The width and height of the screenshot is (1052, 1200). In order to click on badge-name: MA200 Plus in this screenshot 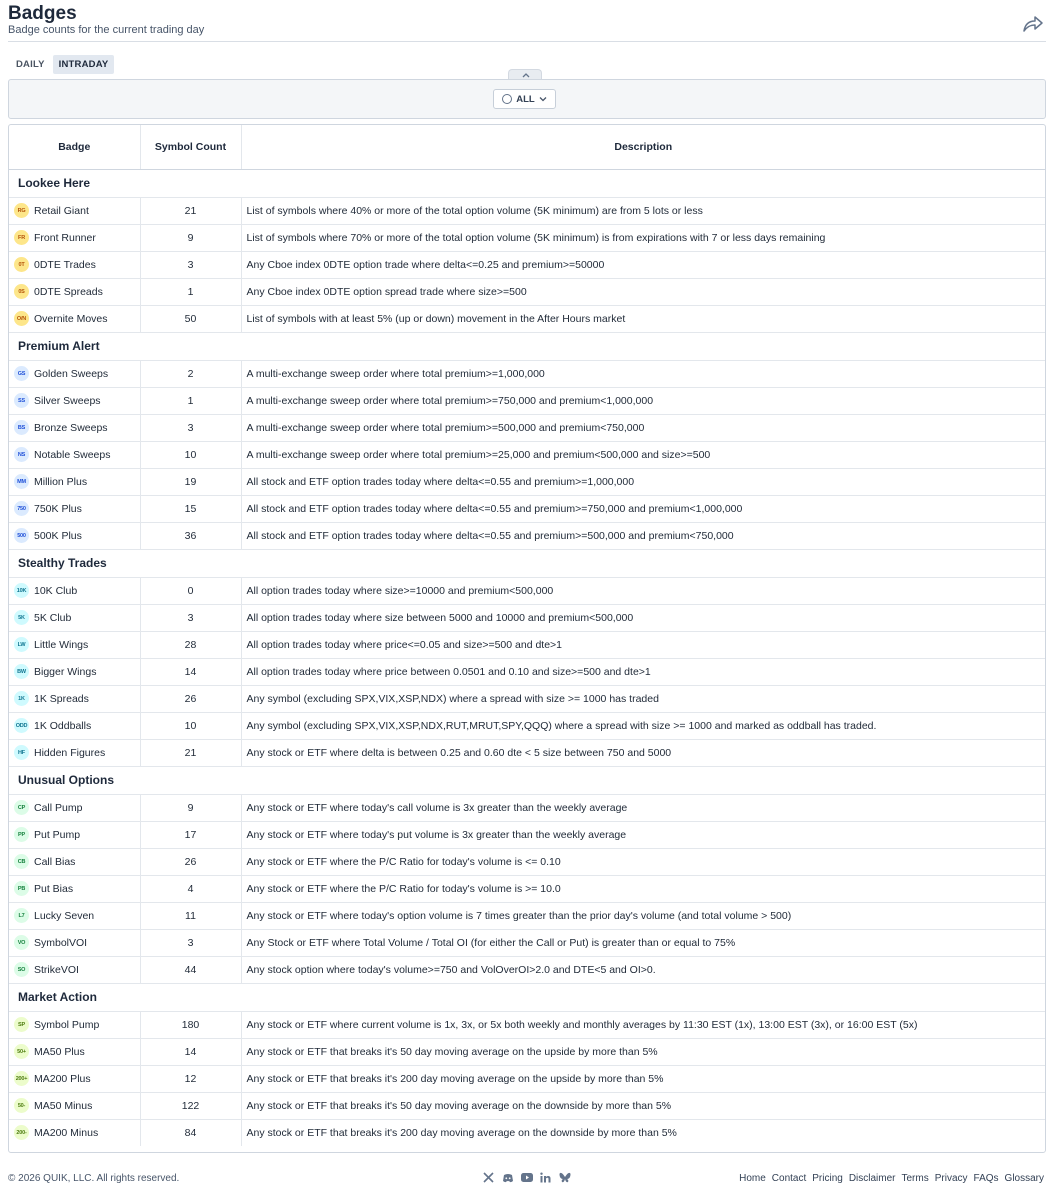, I will do `click(62, 1079)`.